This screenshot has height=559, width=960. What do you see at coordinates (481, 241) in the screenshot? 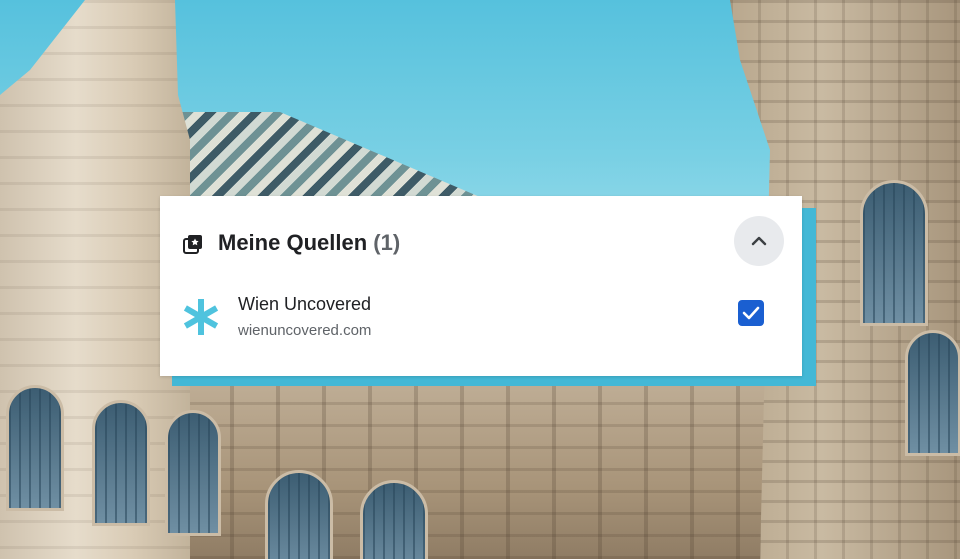
I see `panel-header: Meine Quellen (1)` at bounding box center [481, 241].